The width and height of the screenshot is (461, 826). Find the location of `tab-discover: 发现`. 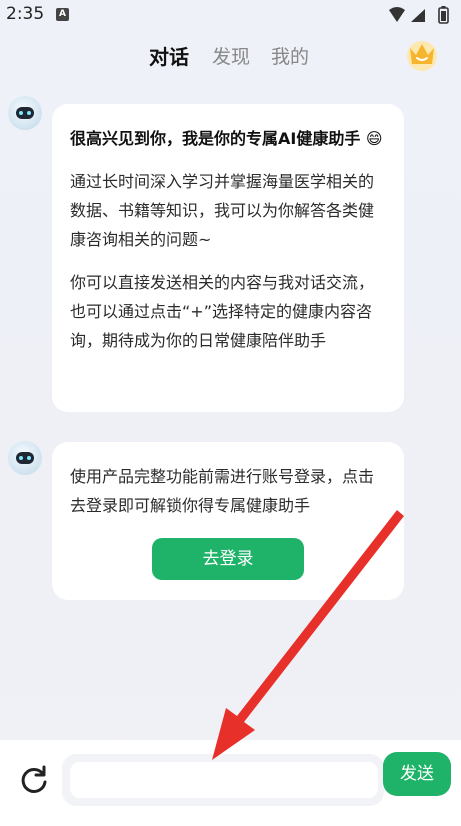

tab-discover: 发现 is located at coordinates (231, 55).